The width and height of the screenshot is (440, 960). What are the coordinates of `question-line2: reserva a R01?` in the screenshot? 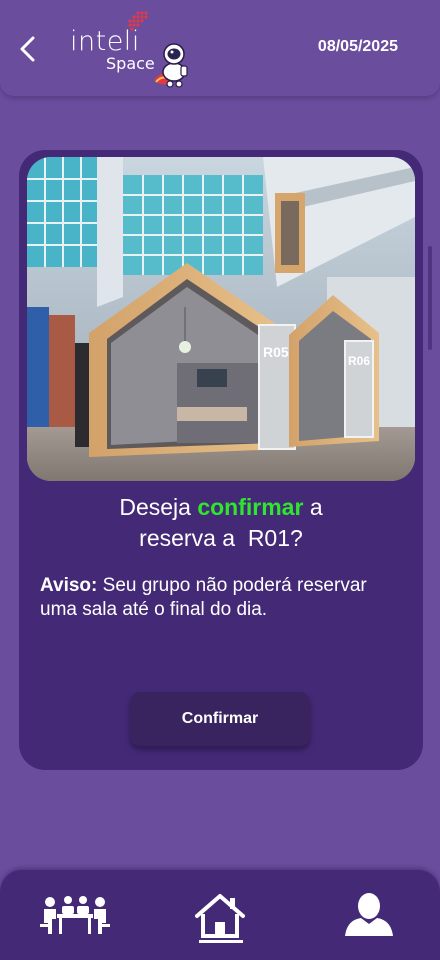 It's located at (221, 538).